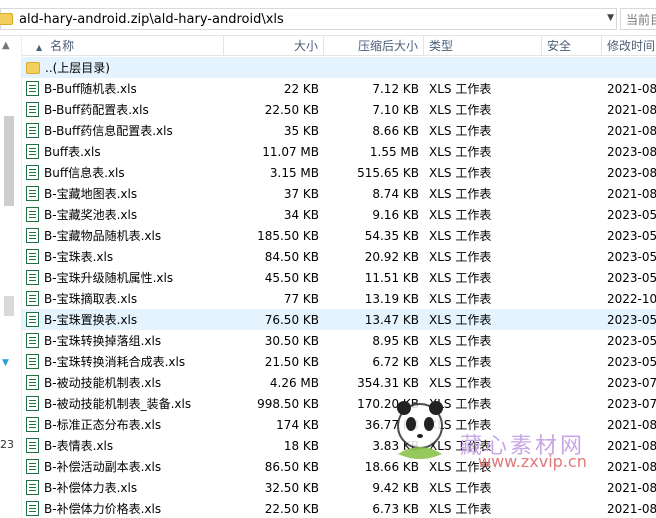 Image resolution: width=656 pixels, height=518 pixels. I want to click on file-name-cell: B-被动技能机制表.xls, so click(123, 382).